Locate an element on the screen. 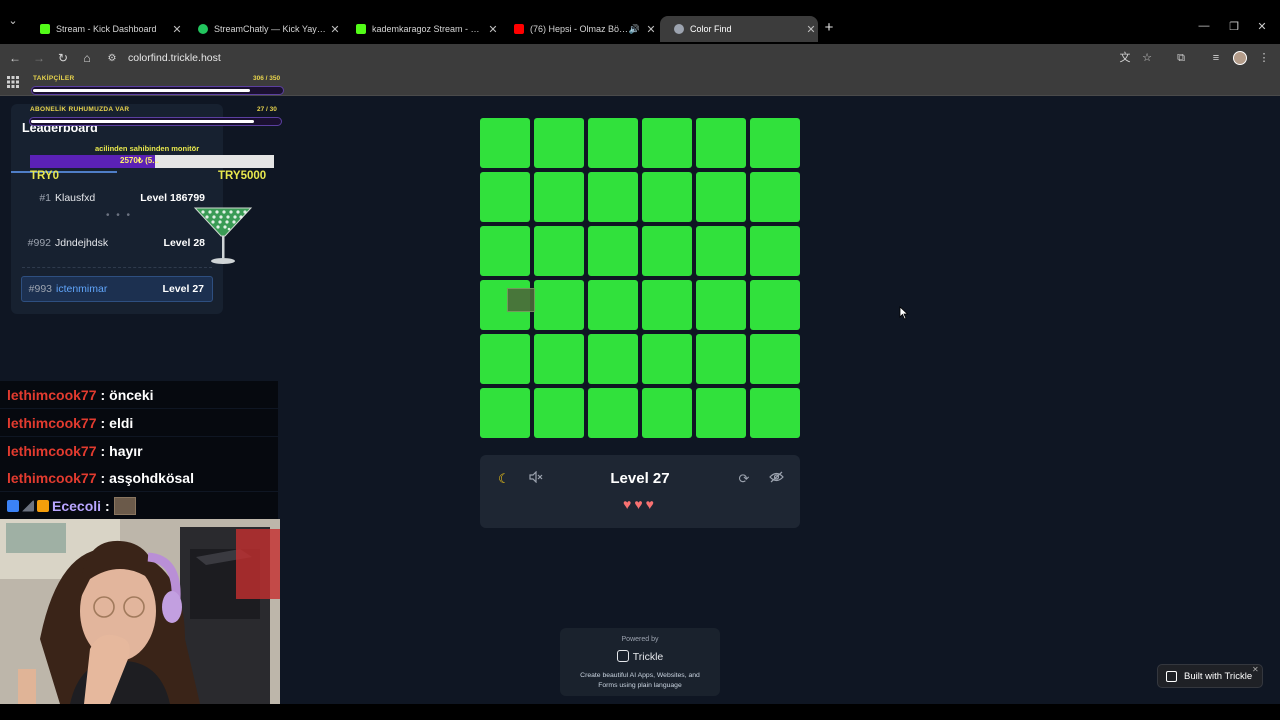  trickle-brand: Trickle is located at coordinates (640, 656).